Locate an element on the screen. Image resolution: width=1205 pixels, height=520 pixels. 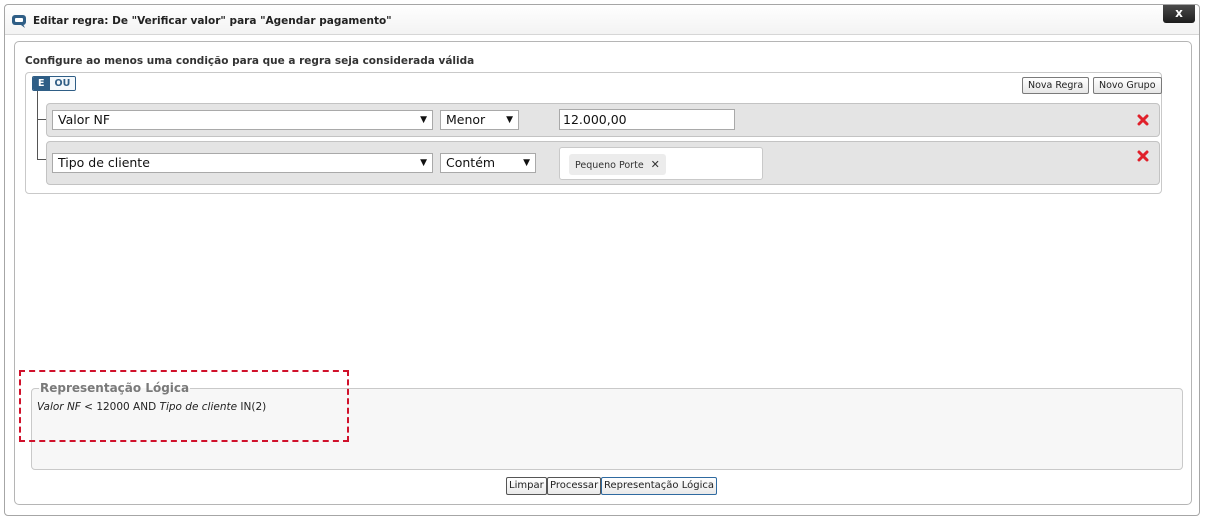
logic-representation-button: Representação Lógica is located at coordinates (659, 486).